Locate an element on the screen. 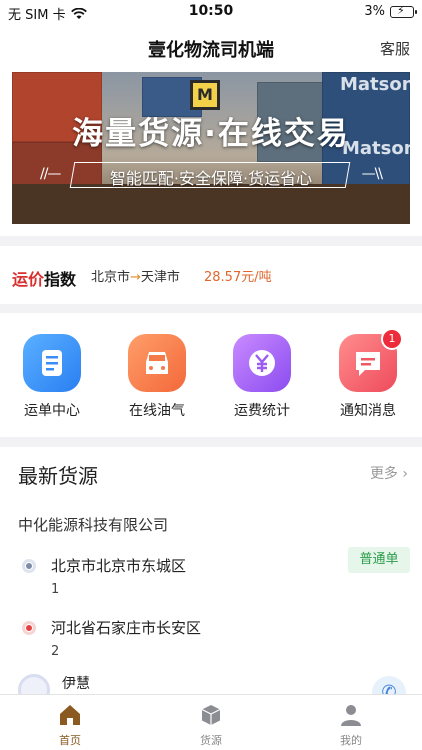 This screenshot has height=750, width=422. quick-action-label: 运费统计 is located at coordinates (262, 411).